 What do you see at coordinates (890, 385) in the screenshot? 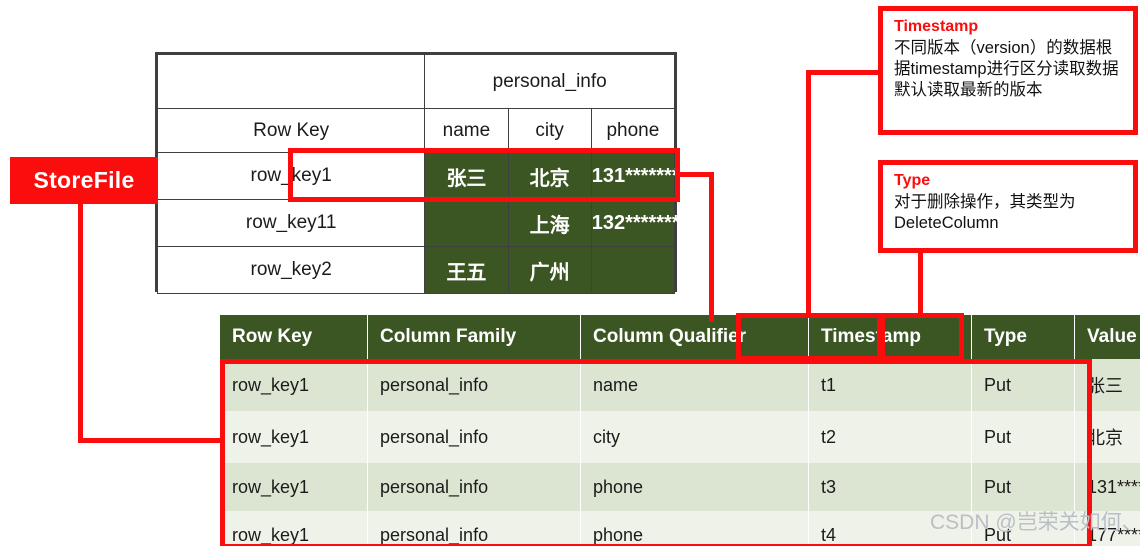
I see `cell-timestamp: t1` at bounding box center [890, 385].